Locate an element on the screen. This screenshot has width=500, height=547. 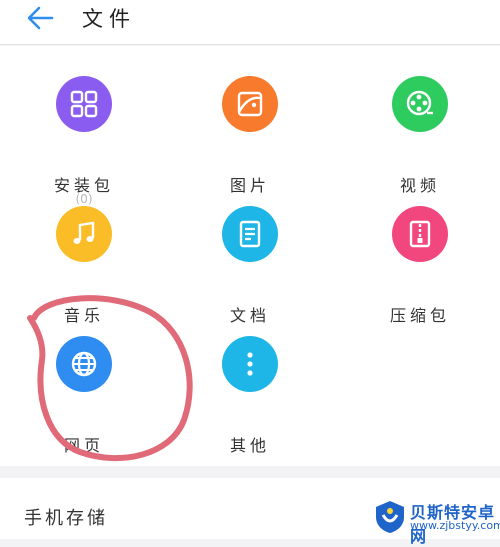
category-label: 音乐 is located at coordinates (83, 315).